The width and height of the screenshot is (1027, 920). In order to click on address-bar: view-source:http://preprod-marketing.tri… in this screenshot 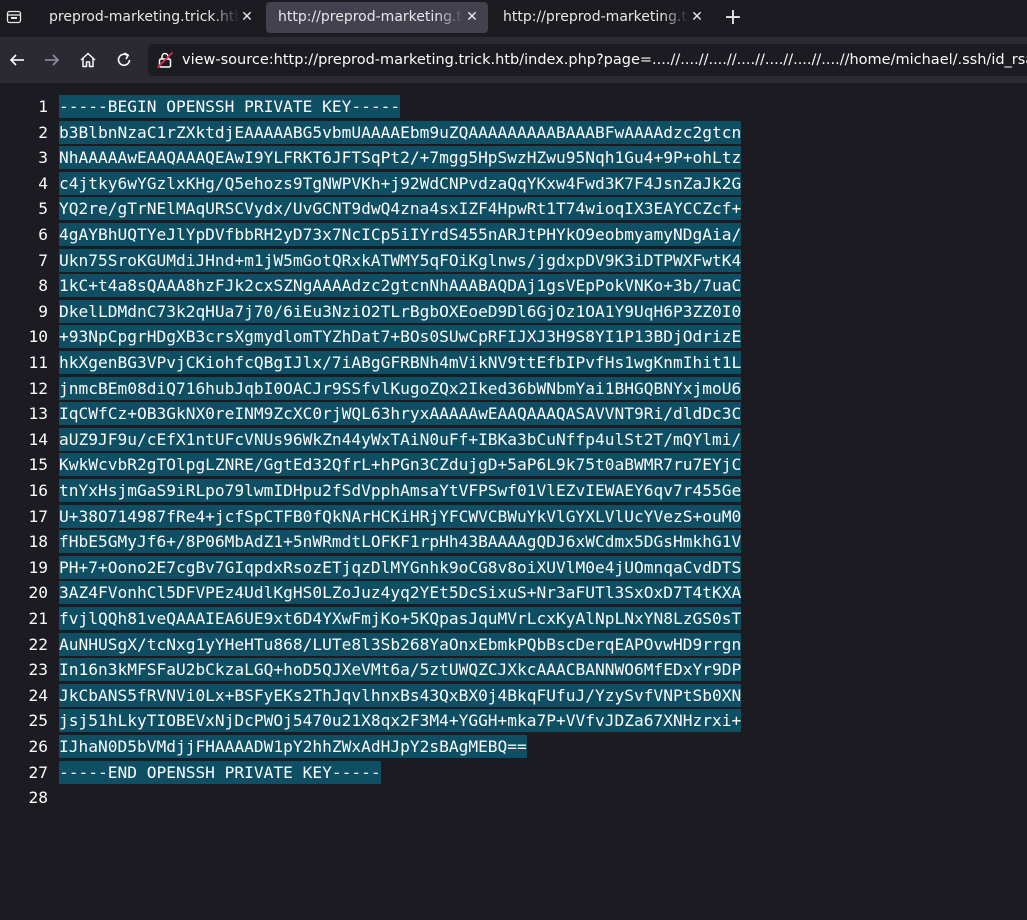, I will do `click(587, 60)`.